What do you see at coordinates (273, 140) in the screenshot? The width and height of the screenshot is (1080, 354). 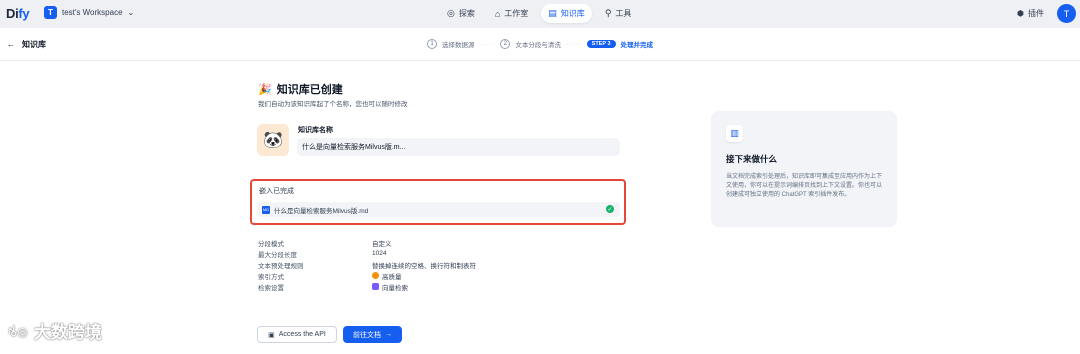 I see `knowledge-base-icon: 🐼` at bounding box center [273, 140].